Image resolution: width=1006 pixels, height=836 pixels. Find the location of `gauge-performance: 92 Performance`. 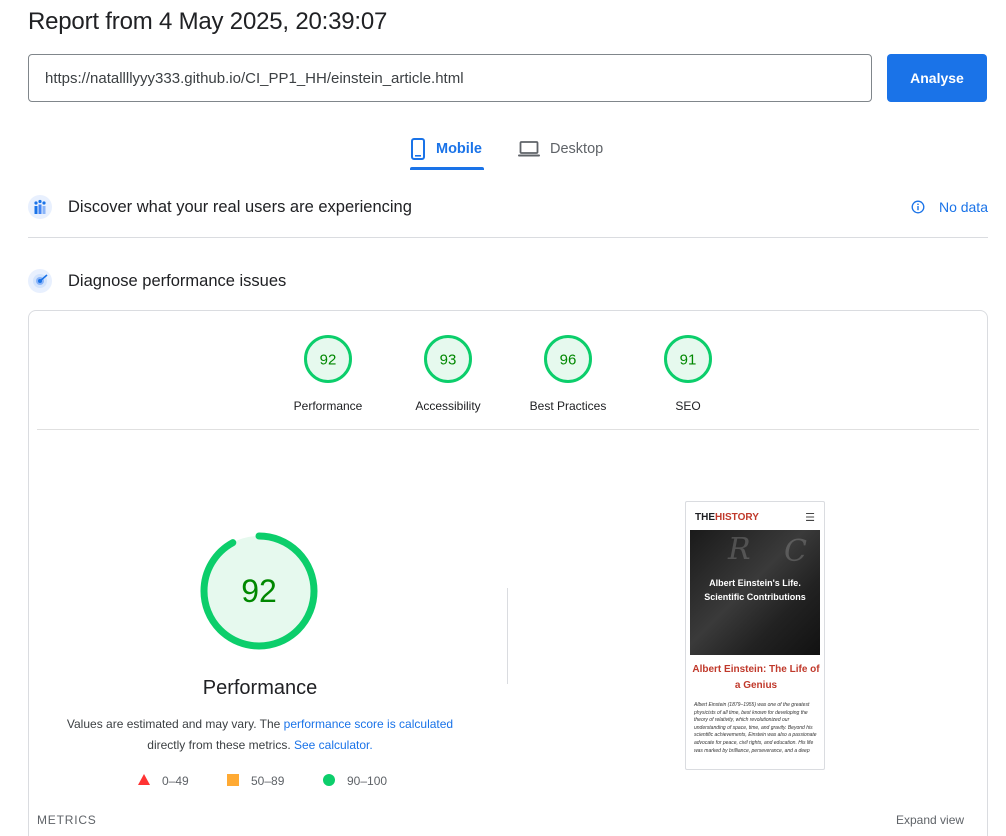

gauge-performance: 92 Performance is located at coordinates (328, 373).